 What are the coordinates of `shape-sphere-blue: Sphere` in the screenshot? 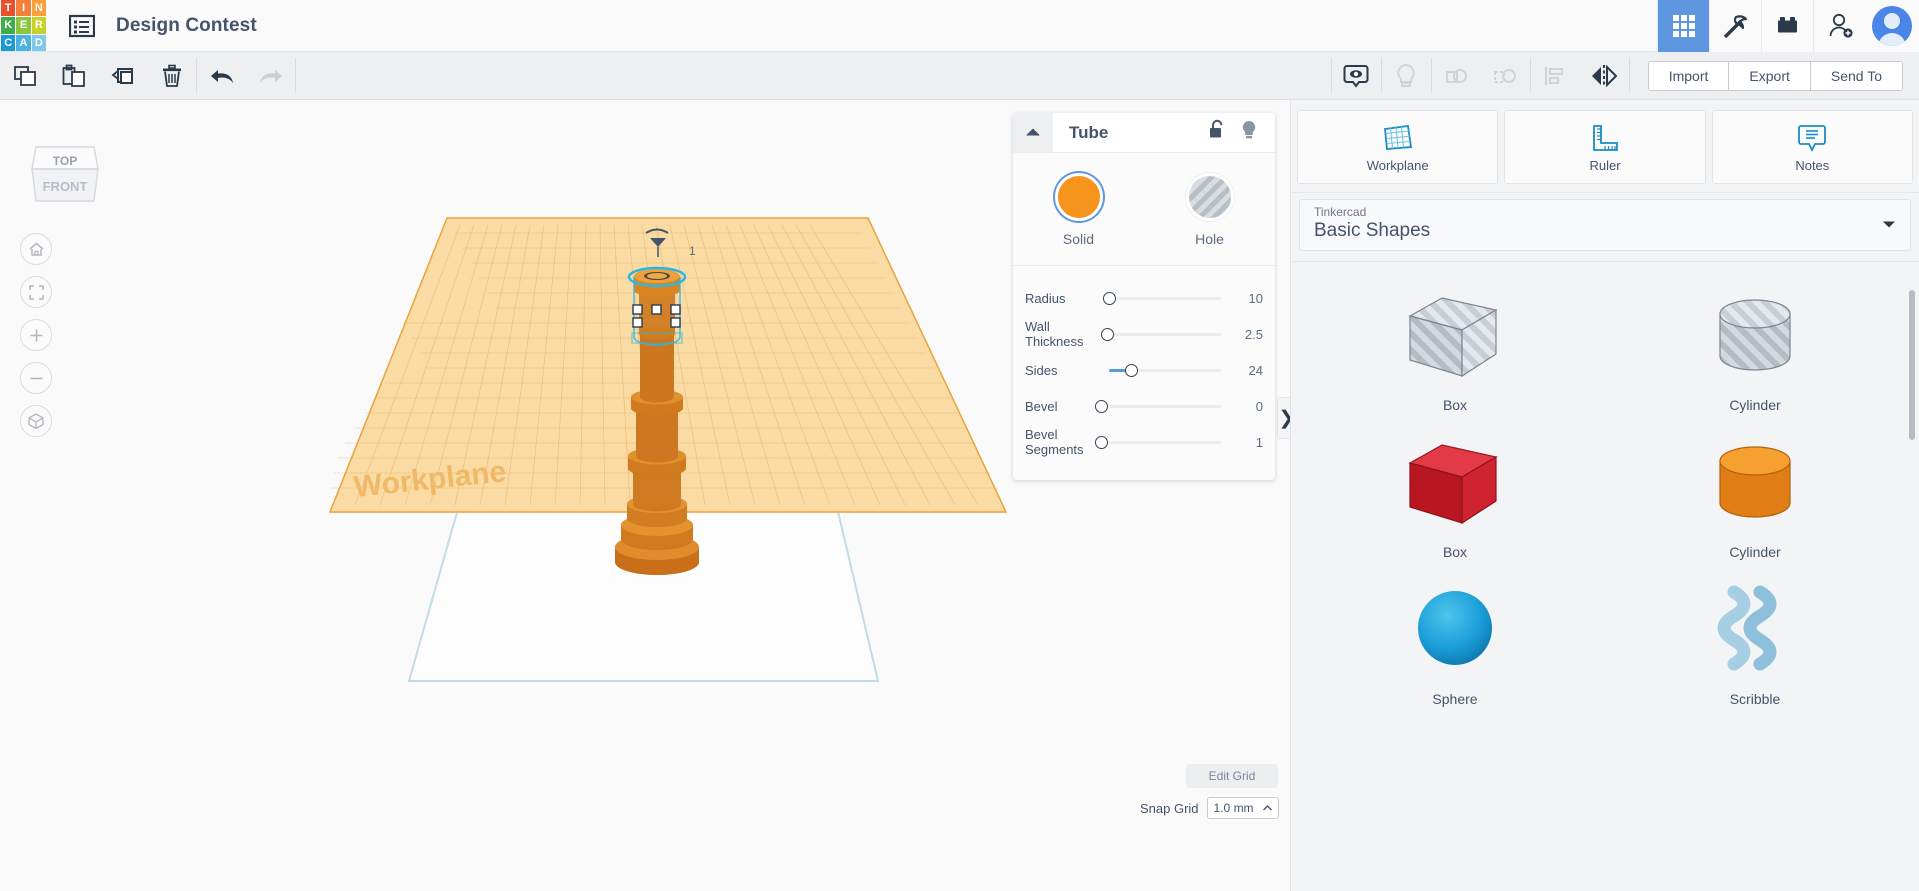 It's located at (1455, 640).